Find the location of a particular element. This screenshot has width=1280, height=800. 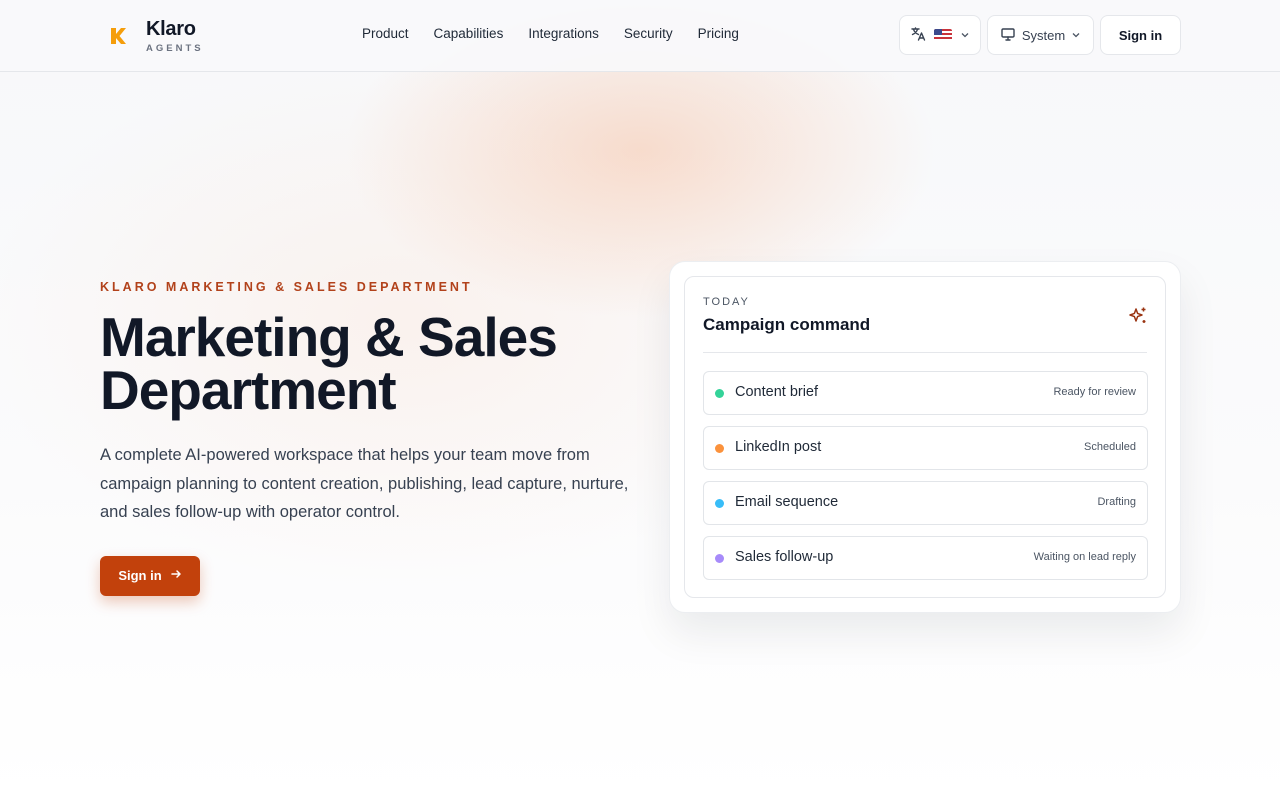

card-kicker: TODAY is located at coordinates (726, 302).